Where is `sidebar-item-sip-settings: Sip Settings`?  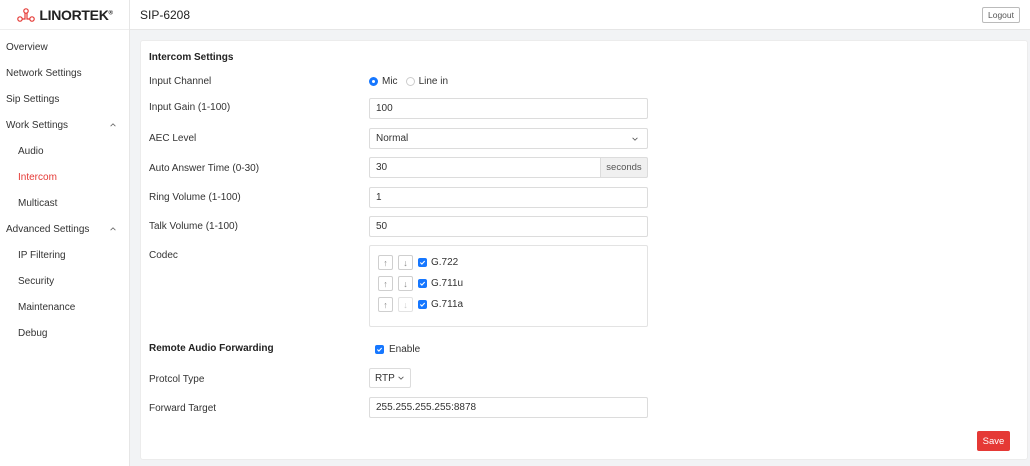 sidebar-item-sip-settings: Sip Settings is located at coordinates (64, 99).